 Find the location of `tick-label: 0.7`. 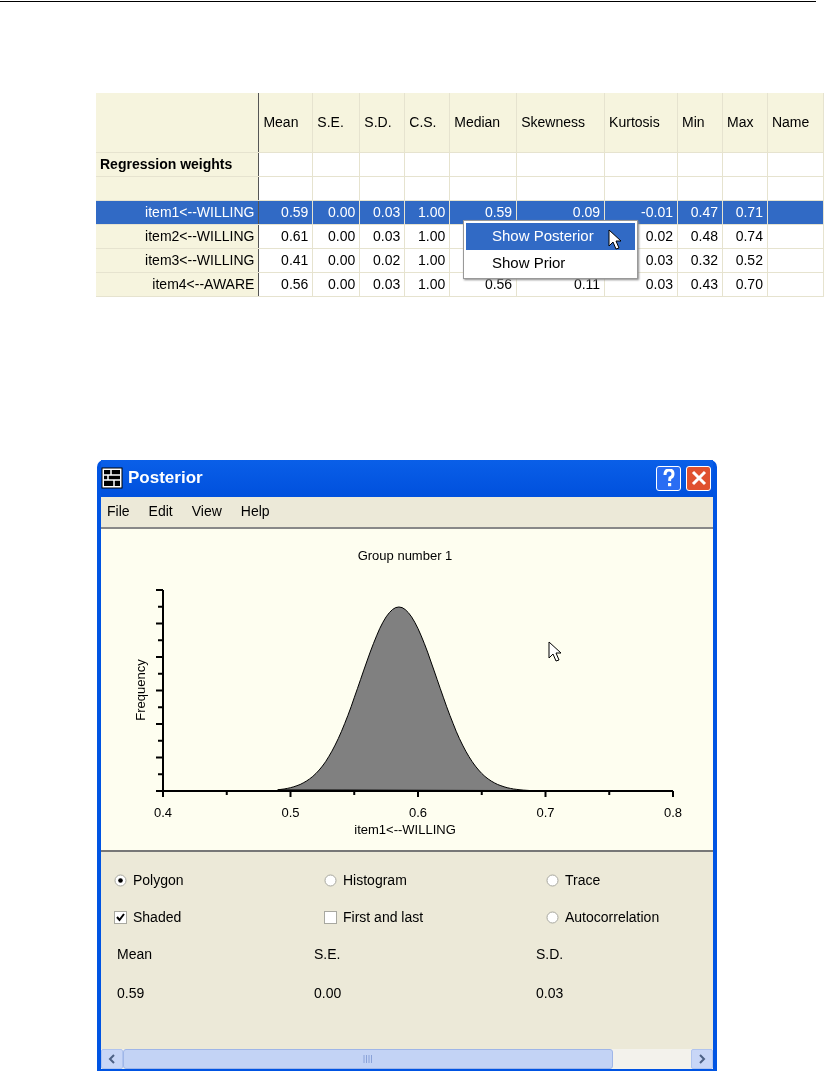

tick-label: 0.7 is located at coordinates (545, 812).